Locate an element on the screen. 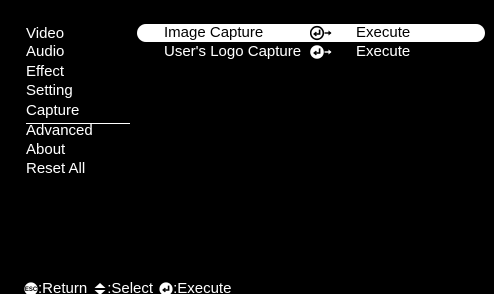 The image size is (494, 294). up-down-arrows-icon is located at coordinates (100, 288).